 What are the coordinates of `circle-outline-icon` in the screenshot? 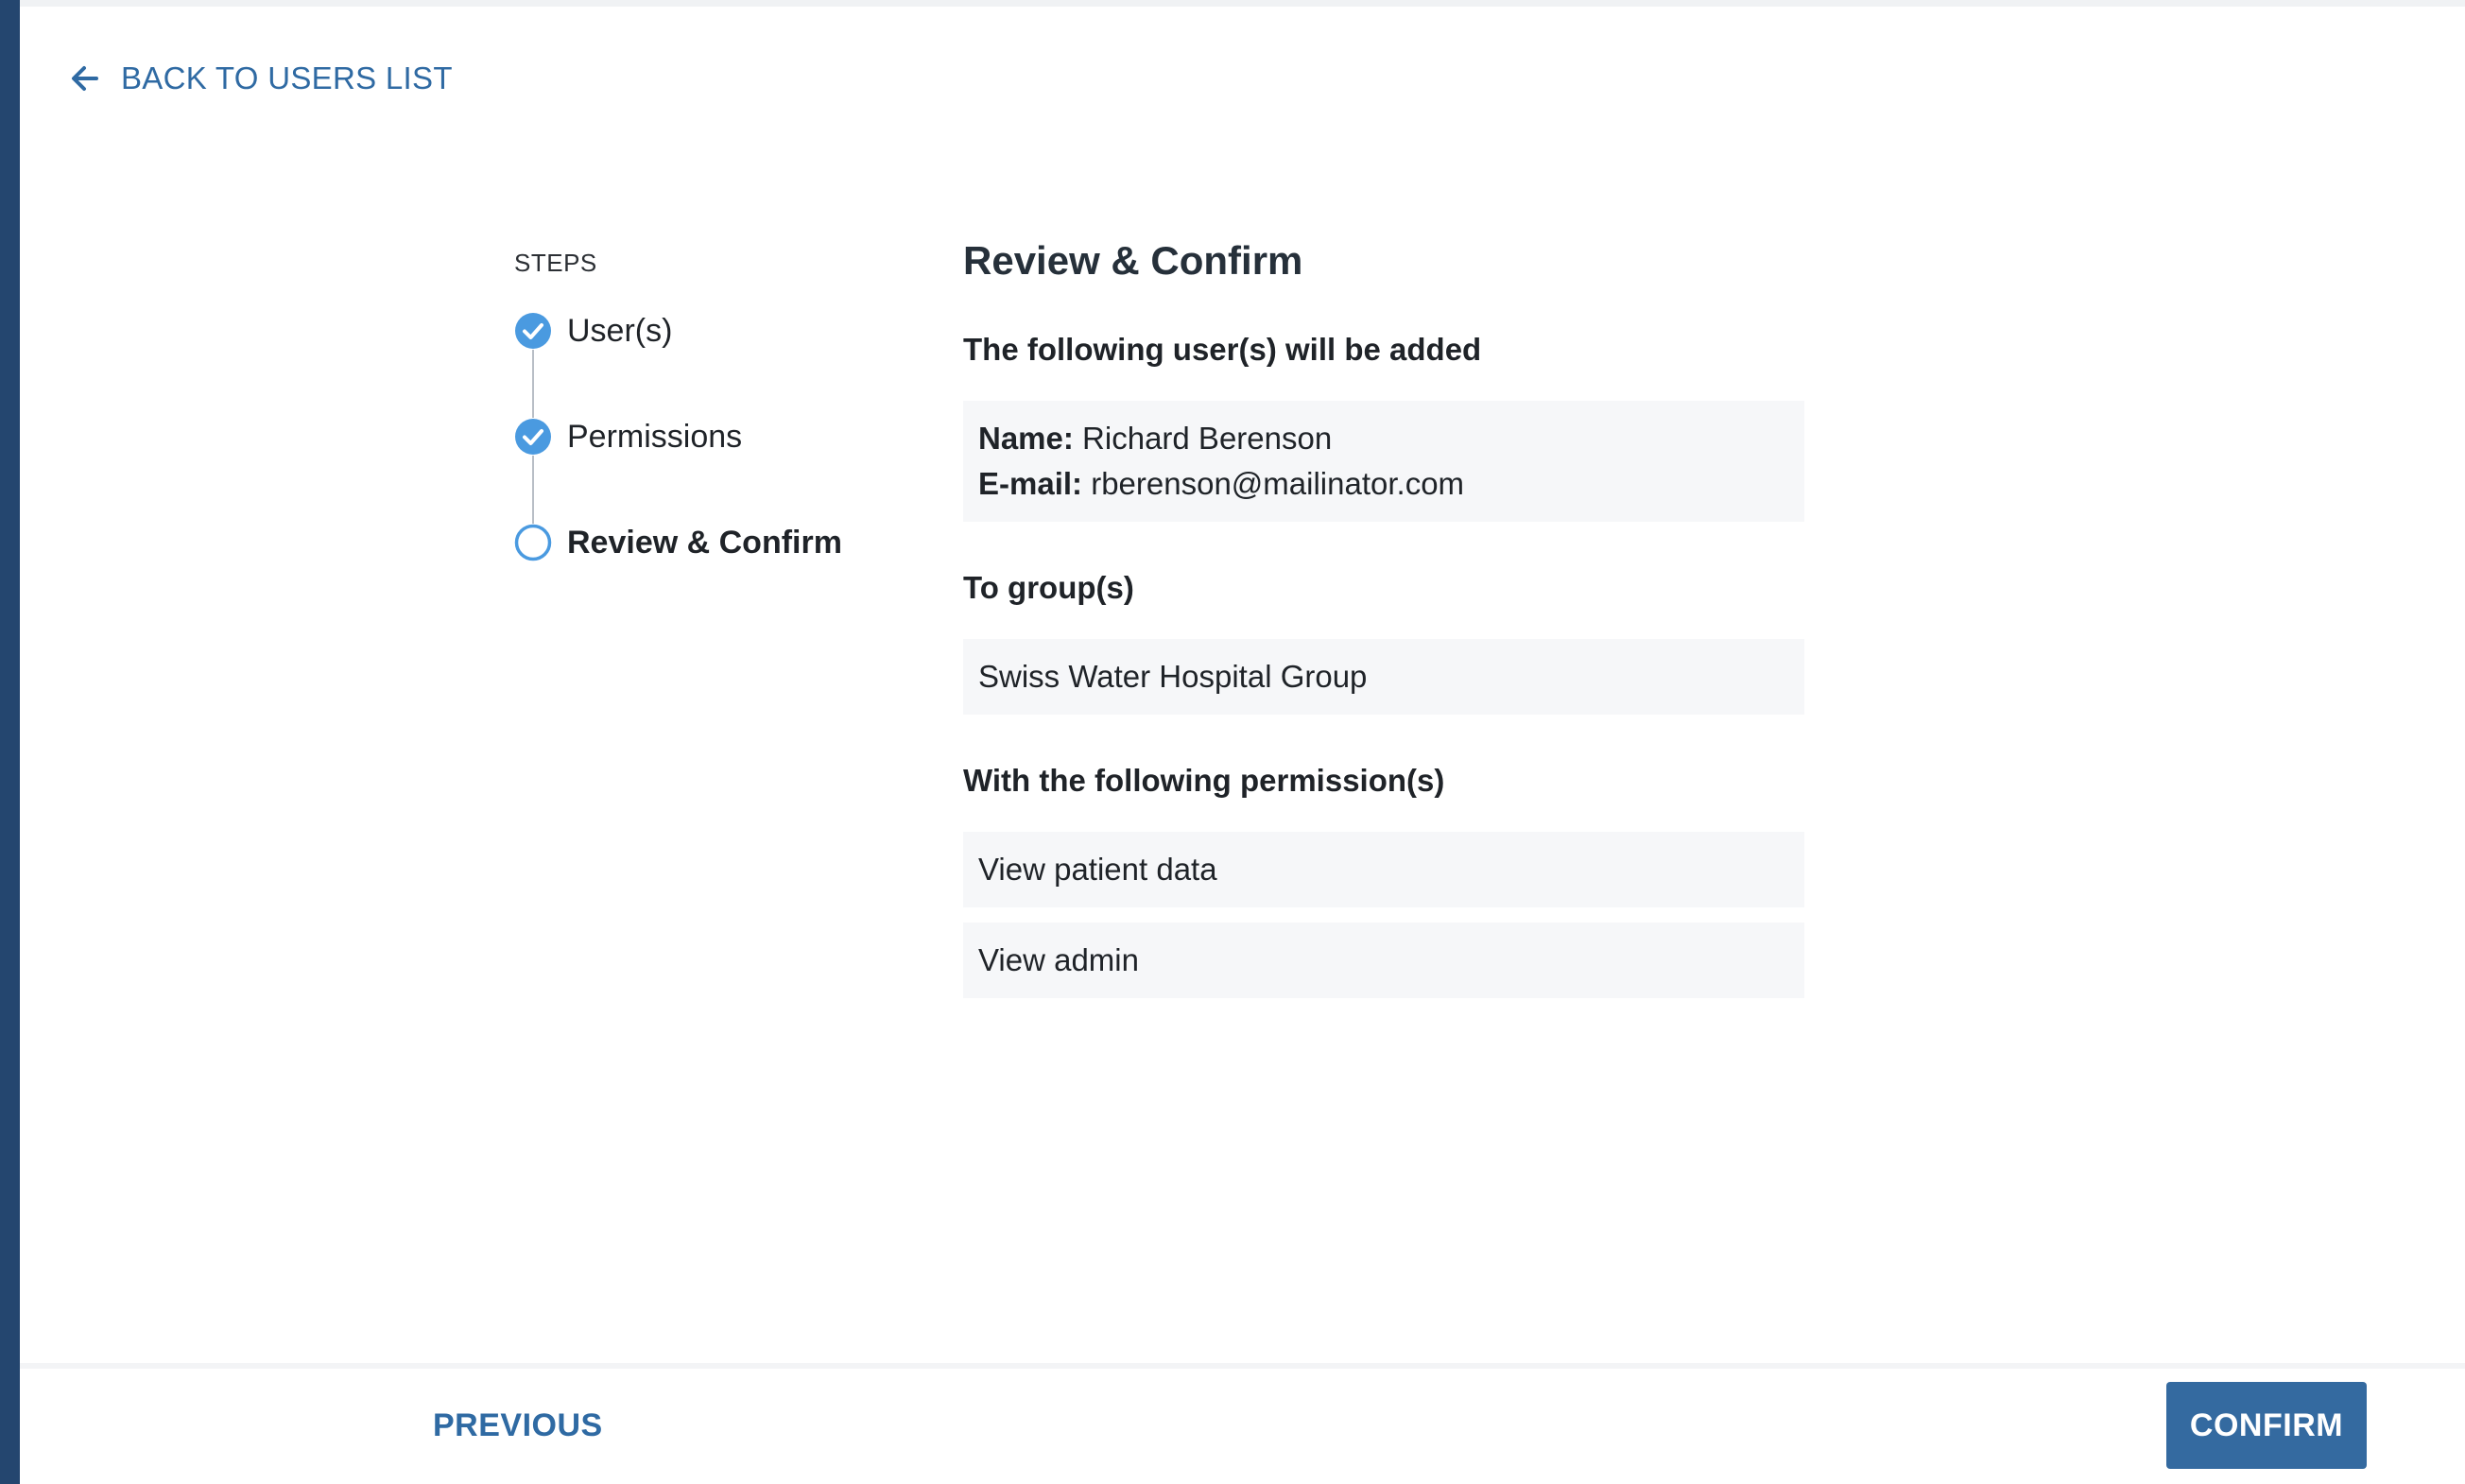 It's located at (533, 543).